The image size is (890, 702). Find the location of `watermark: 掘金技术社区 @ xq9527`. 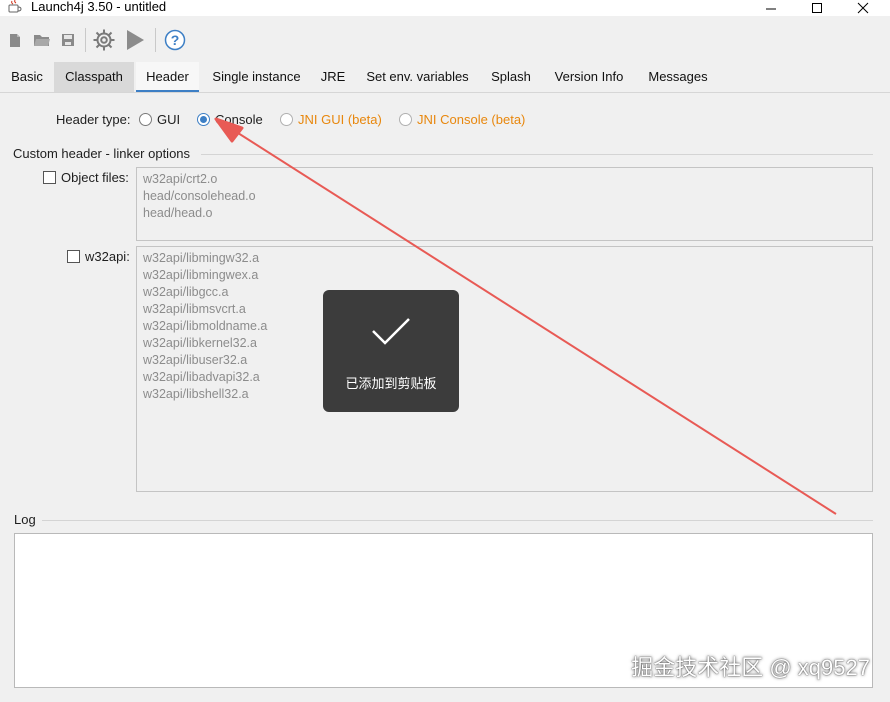

watermark: 掘金技术社区 @ xq9527 is located at coordinates (750, 667).